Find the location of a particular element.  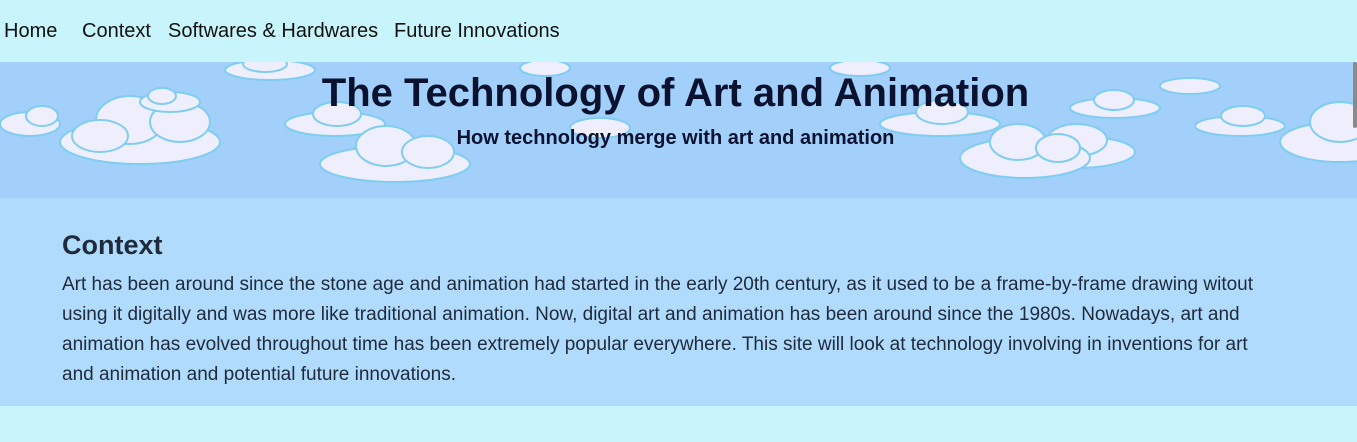

nav-item-home: Home is located at coordinates (30, 31).